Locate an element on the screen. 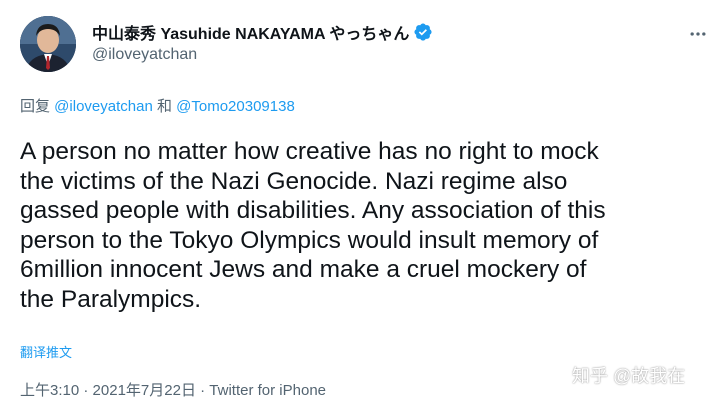 This screenshot has height=406, width=720. tweet-time: 上午3:10 is located at coordinates (49, 390).